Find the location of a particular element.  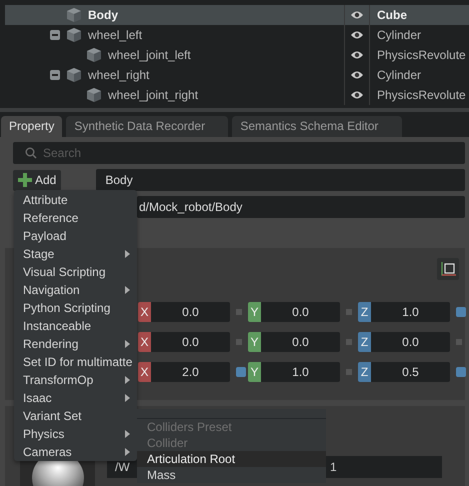

search-icon is located at coordinates (31, 153).